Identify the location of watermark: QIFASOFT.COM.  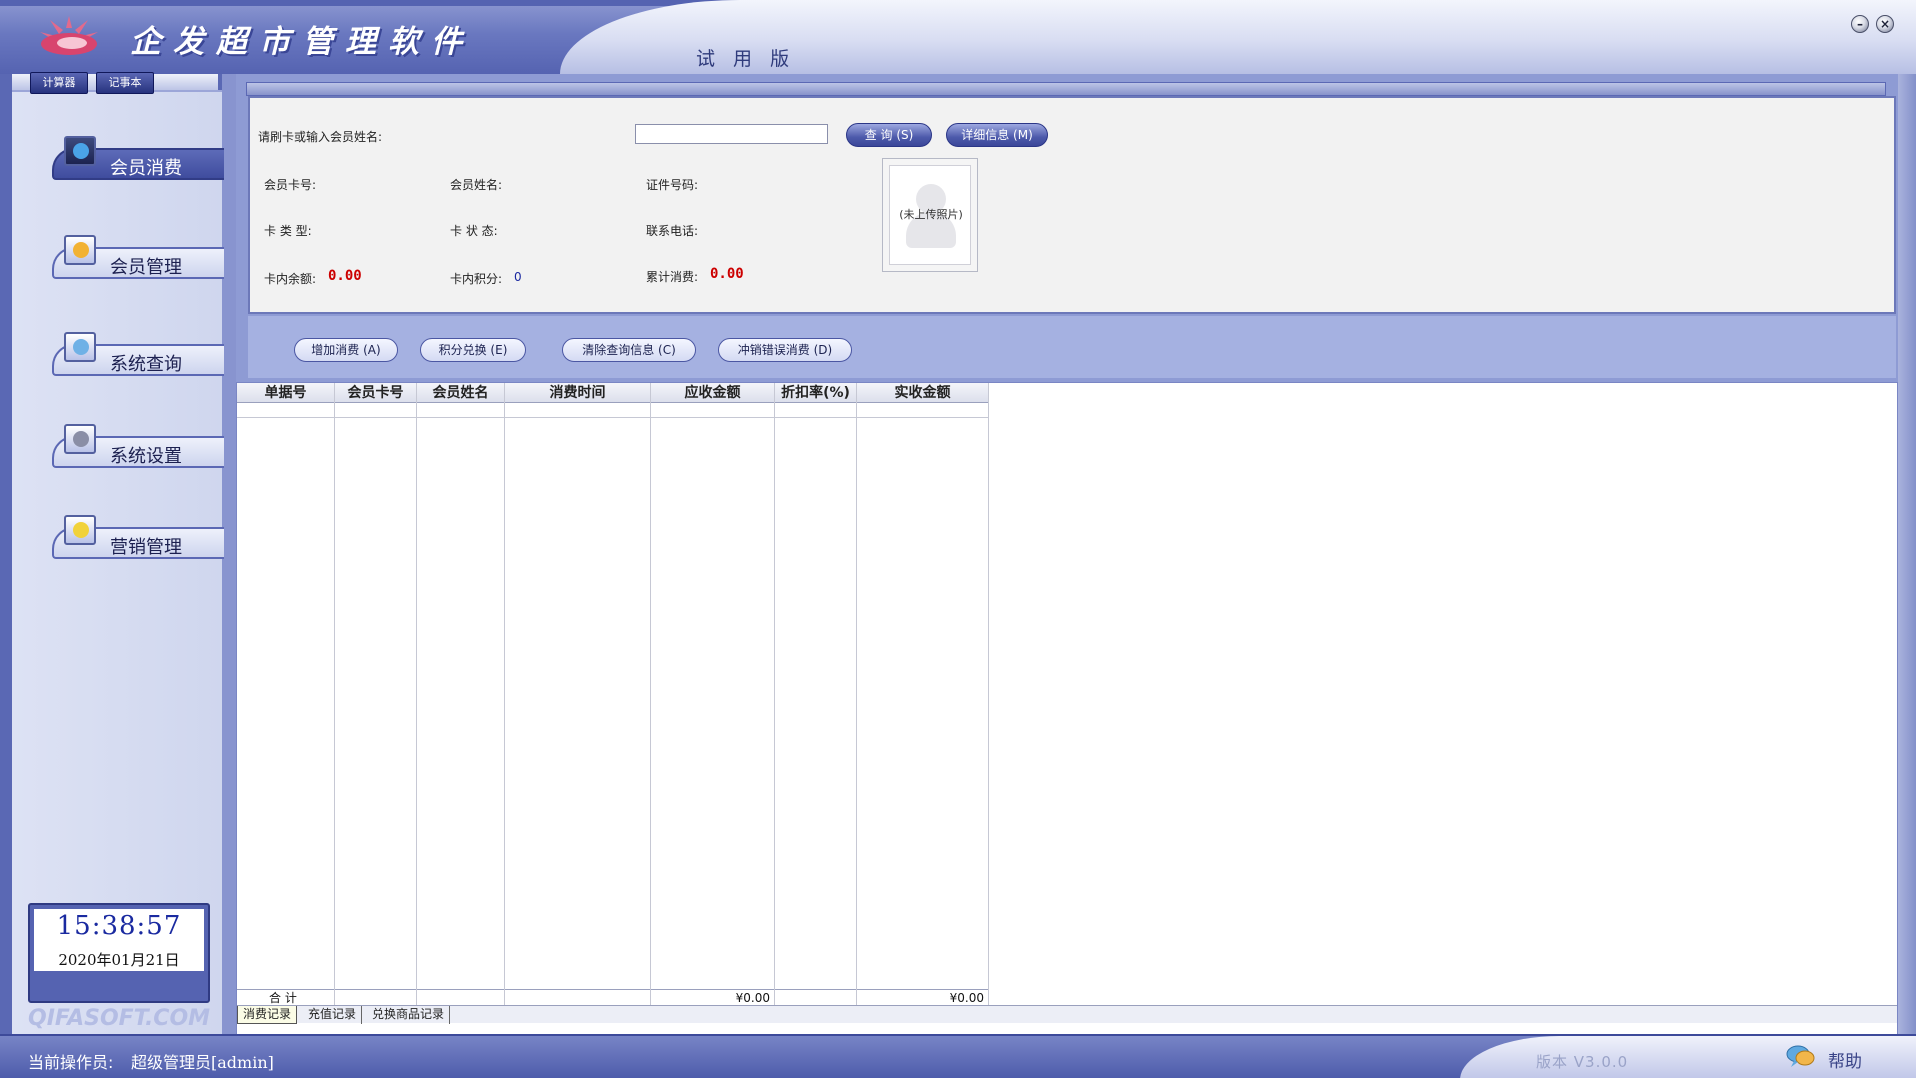
(119, 1018).